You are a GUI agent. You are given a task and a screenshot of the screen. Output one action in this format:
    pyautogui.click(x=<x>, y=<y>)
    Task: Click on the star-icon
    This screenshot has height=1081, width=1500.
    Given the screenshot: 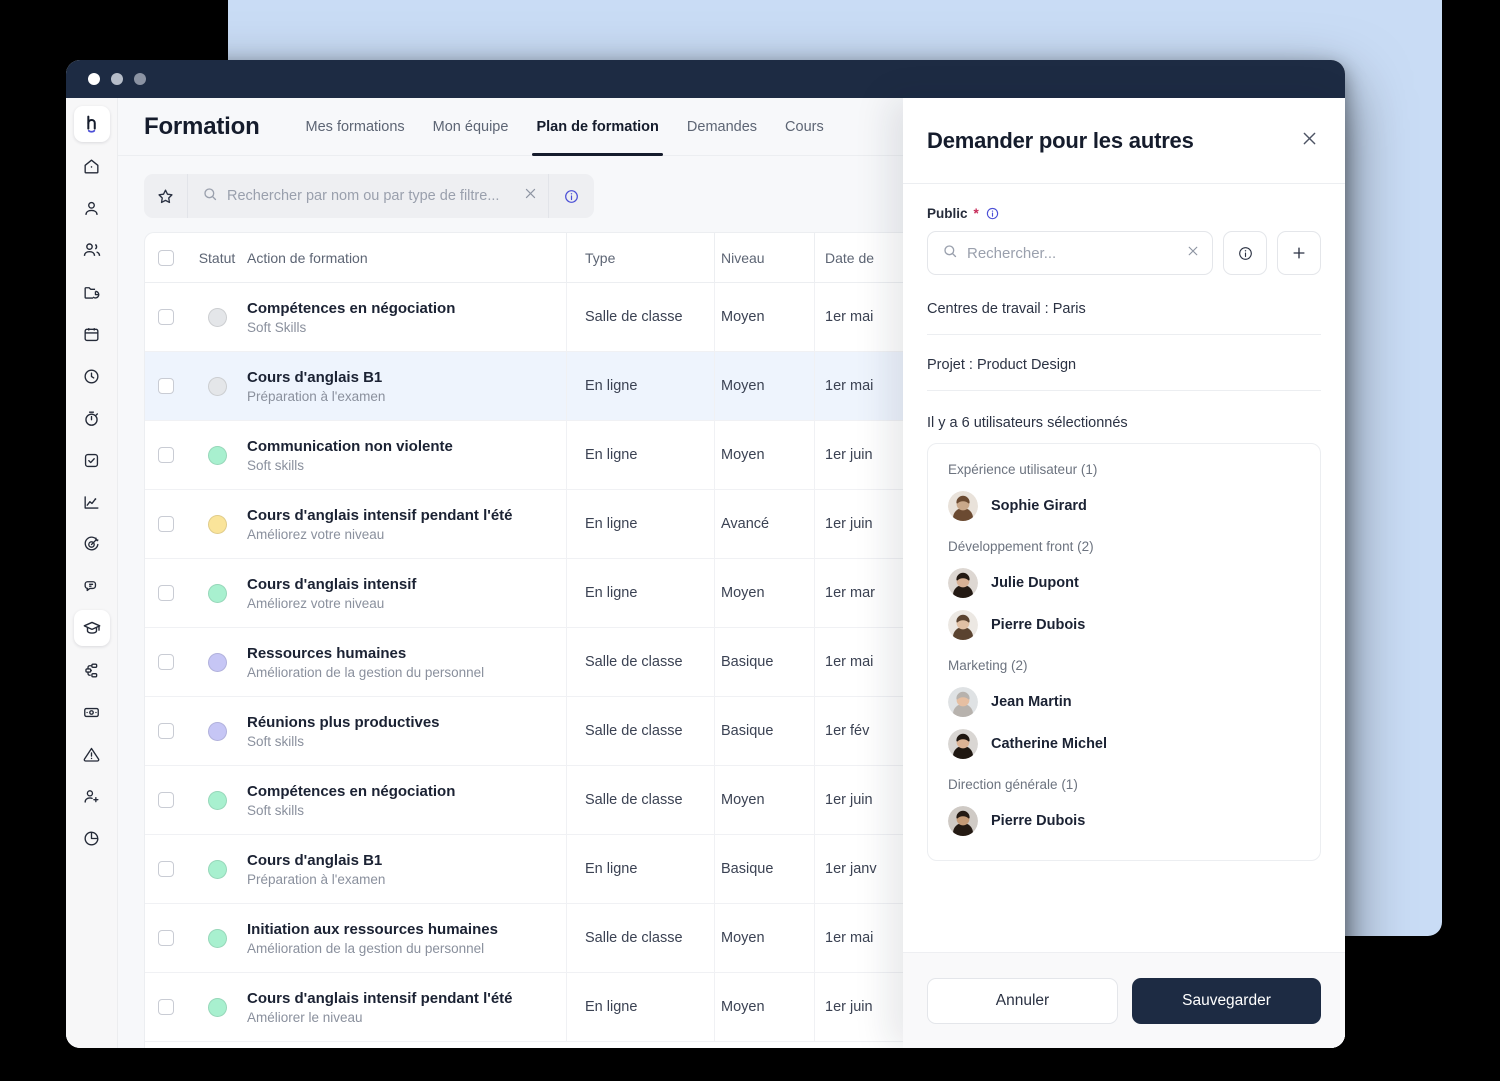 What is the action you would take?
    pyautogui.click(x=166, y=196)
    